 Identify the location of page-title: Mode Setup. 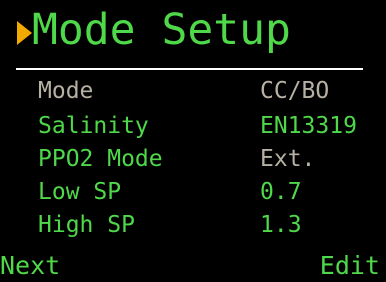
(161, 30).